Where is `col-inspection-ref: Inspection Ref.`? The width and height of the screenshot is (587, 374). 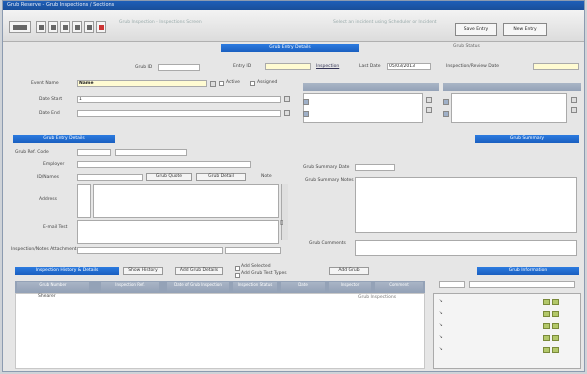 col-inspection-ref: Inspection Ref. is located at coordinates (130, 287).